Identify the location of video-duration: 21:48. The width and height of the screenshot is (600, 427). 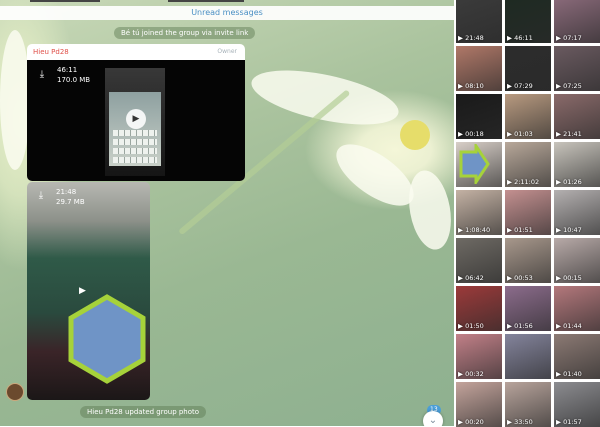
(66, 192).